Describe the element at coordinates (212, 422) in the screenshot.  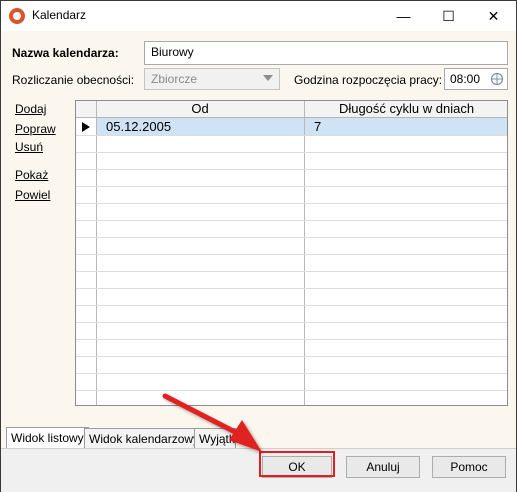
I see `annotation-arrow-icon` at that location.